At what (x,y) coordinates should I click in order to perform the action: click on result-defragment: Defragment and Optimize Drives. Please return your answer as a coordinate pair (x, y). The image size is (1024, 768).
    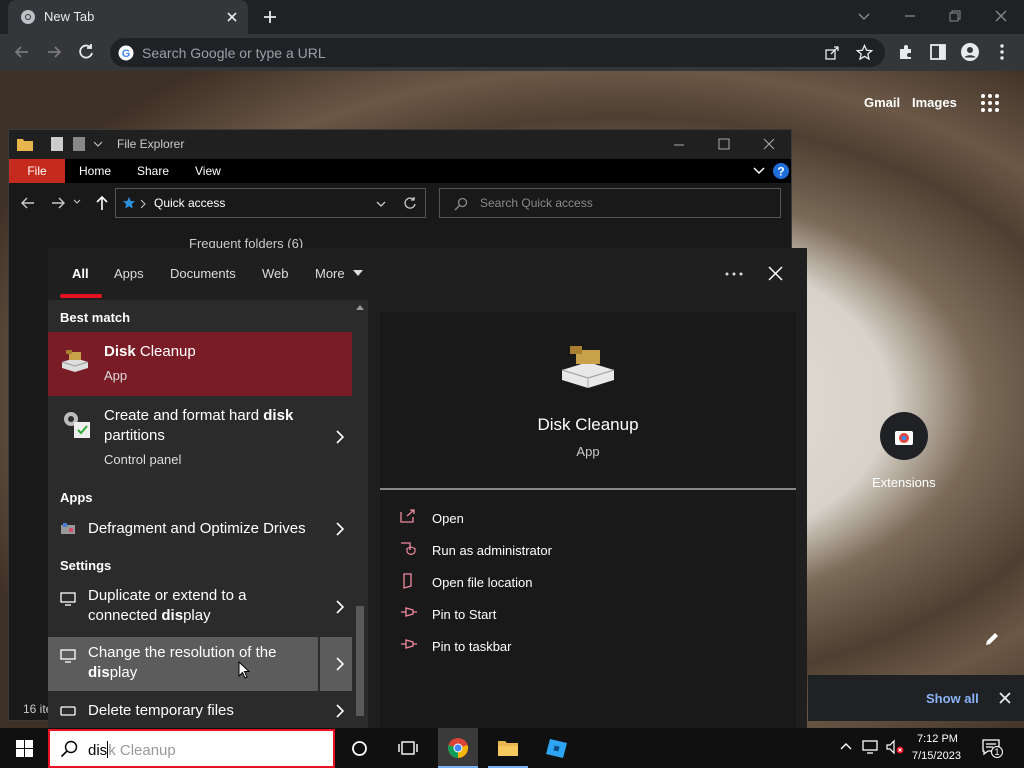
    Looking at the image, I should click on (200, 529).